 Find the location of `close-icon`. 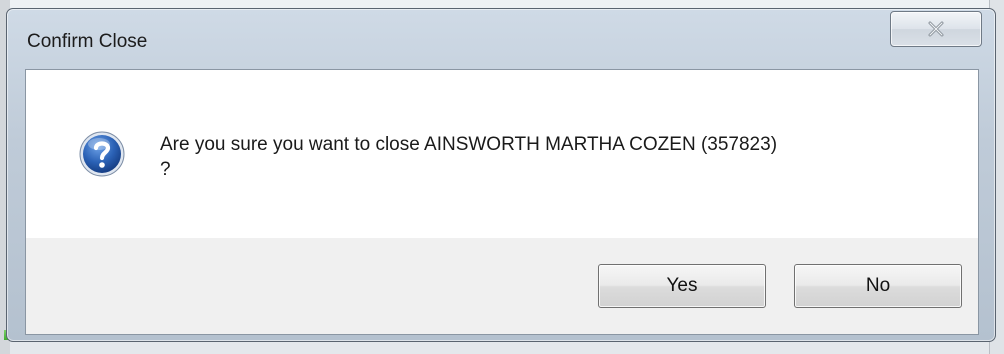

close-icon is located at coordinates (936, 29).